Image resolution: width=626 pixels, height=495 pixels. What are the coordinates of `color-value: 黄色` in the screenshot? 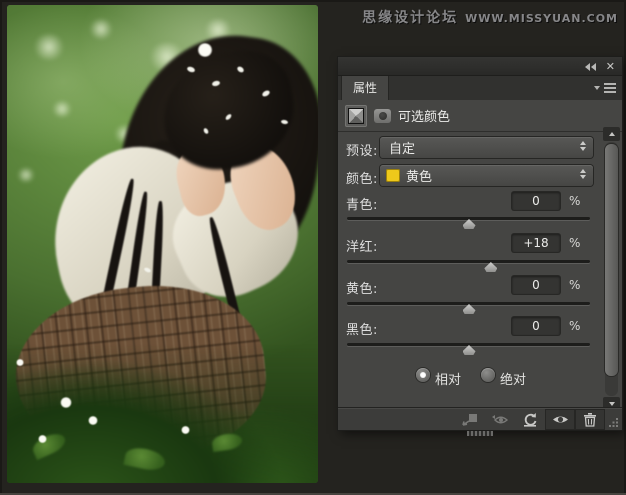 It's located at (419, 177).